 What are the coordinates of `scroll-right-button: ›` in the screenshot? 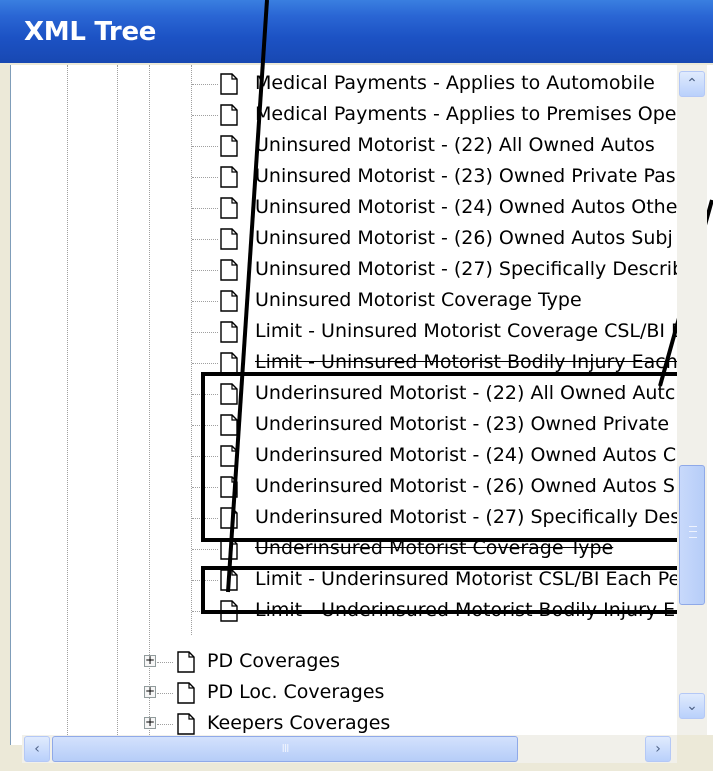 It's located at (658, 749).